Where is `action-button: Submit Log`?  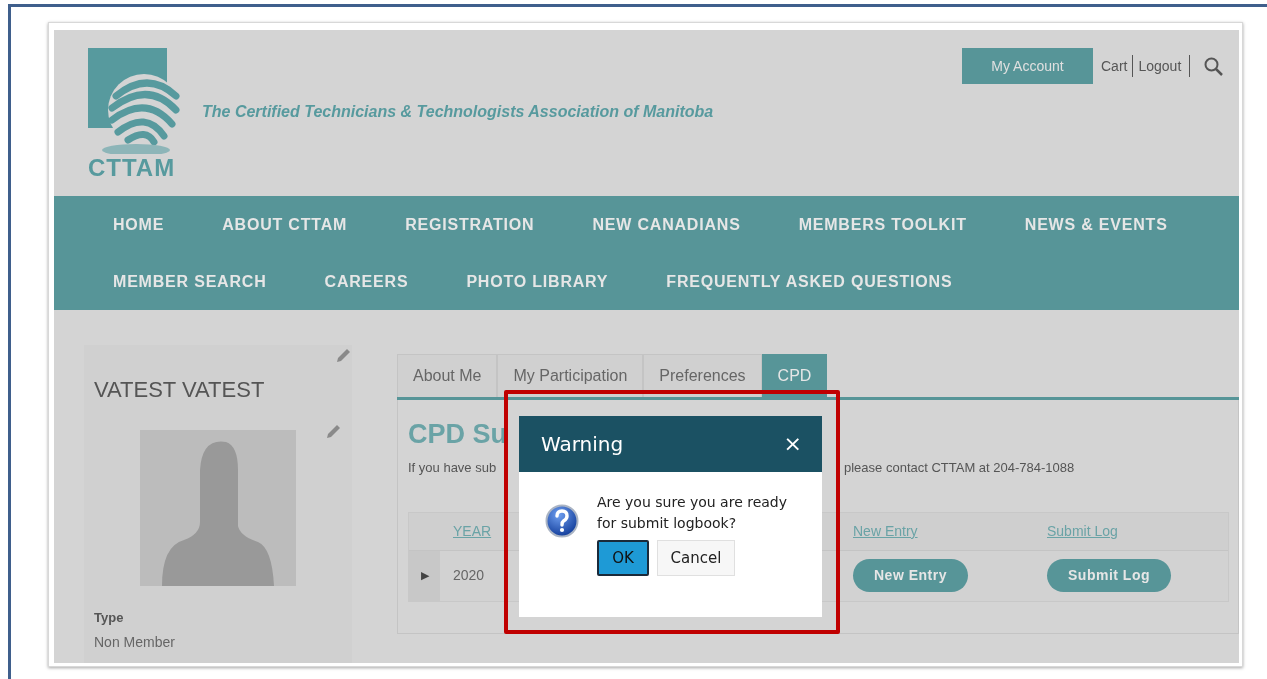
action-button: Submit Log is located at coordinates (1109, 575).